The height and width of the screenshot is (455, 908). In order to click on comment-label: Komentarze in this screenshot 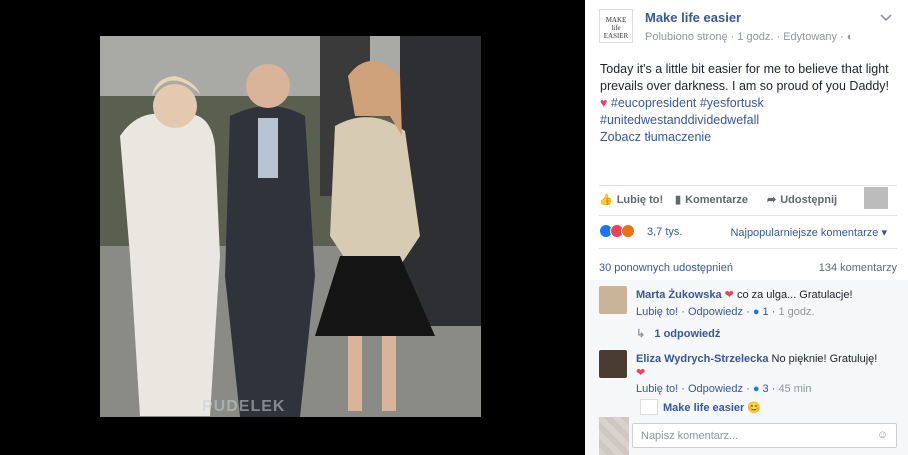, I will do `click(717, 199)`.